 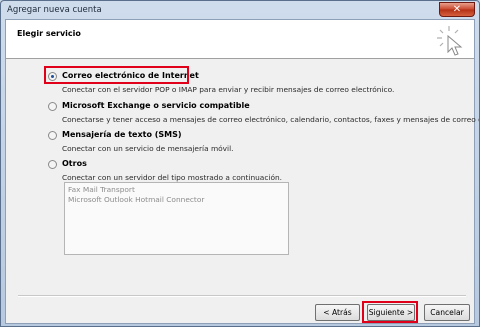 What do you see at coordinates (240, 39) in the screenshot?
I see `wizard-header: Elegir servicio` at bounding box center [240, 39].